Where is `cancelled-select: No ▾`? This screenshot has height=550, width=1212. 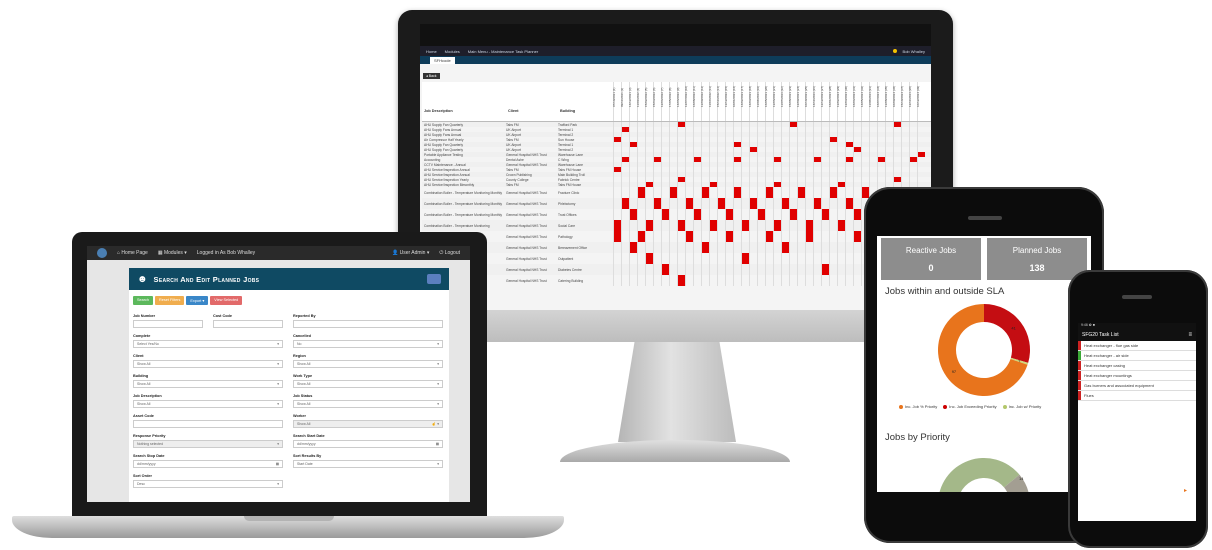
cancelled-select: No ▾ is located at coordinates (368, 344).